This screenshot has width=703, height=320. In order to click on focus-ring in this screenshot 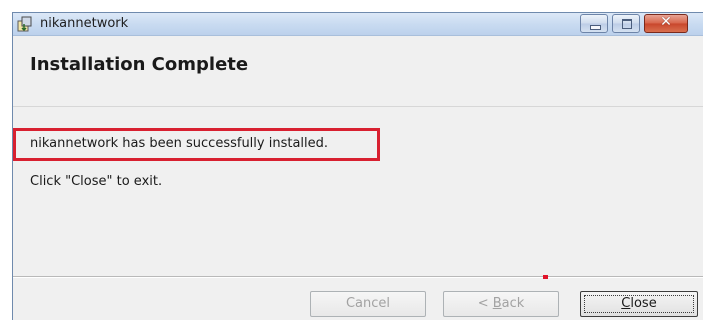, I will do `click(639, 304)`.